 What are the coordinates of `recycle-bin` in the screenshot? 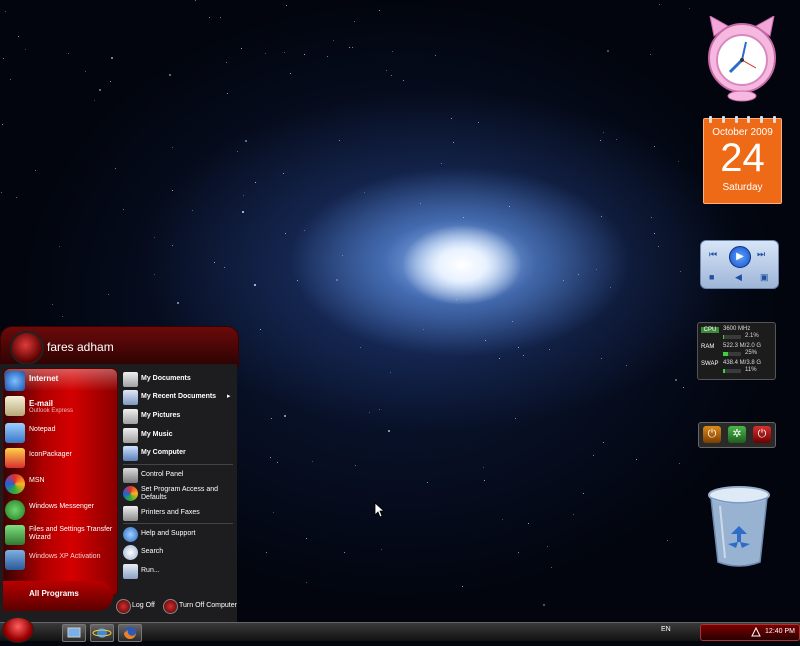 It's located at (739, 528).